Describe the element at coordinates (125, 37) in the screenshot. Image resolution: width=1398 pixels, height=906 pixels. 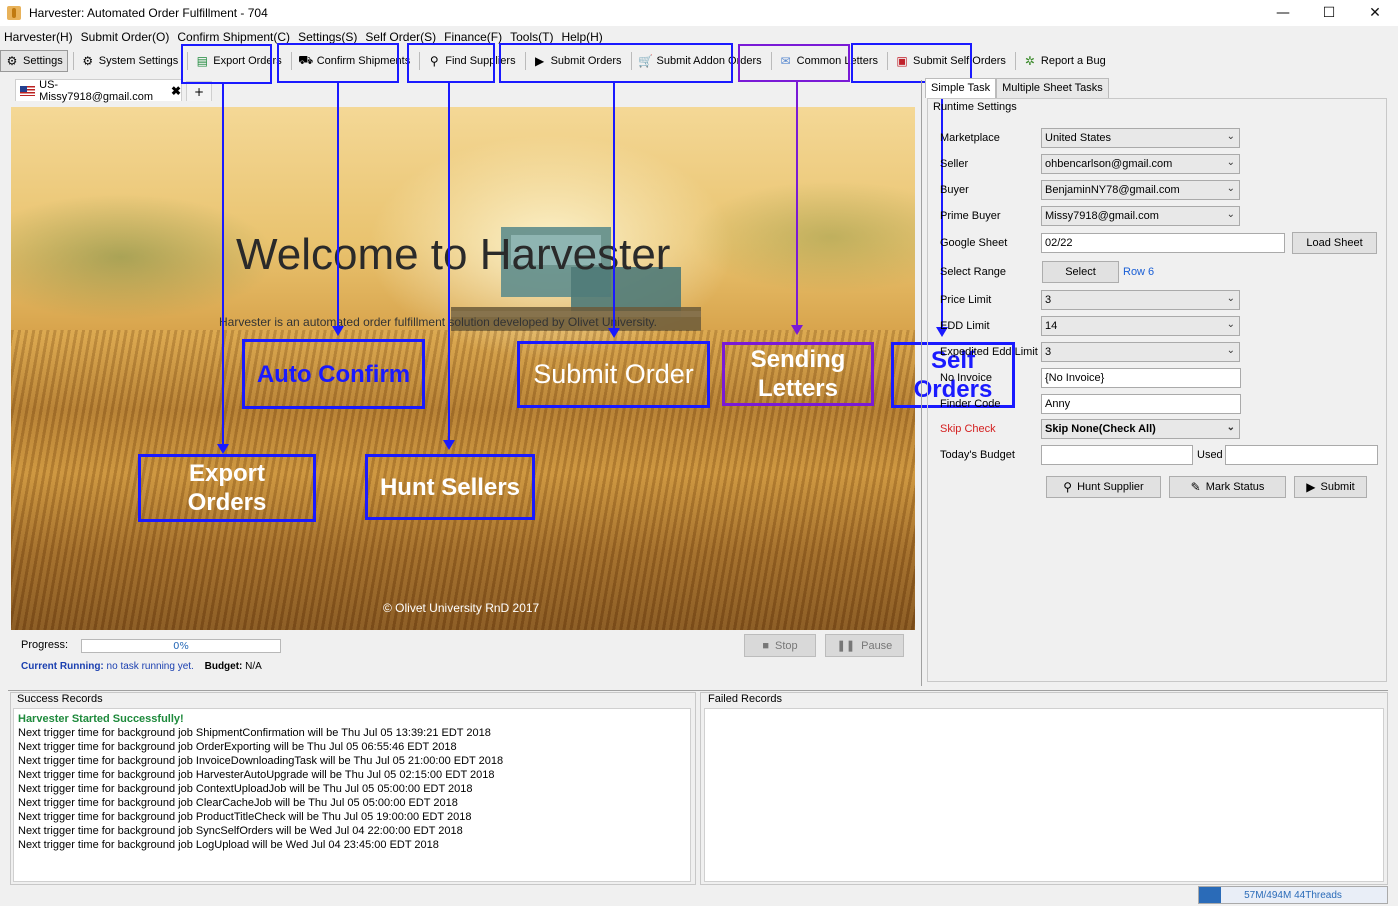
I see `menu-submit-order: Submit Order(O)` at that location.